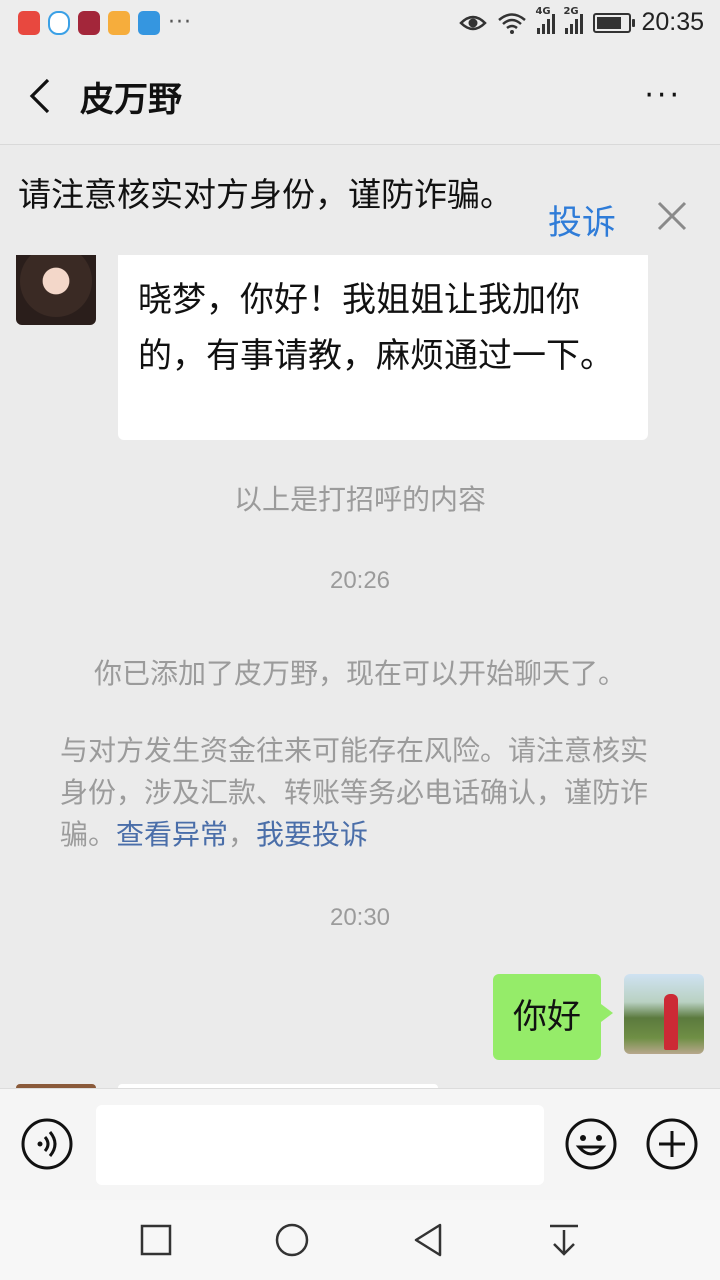 This screenshot has height=1280, width=720. I want to click on friend-added-notice: 你已添加了皮万野，现在可以开始聊天了。, so click(359, 673).